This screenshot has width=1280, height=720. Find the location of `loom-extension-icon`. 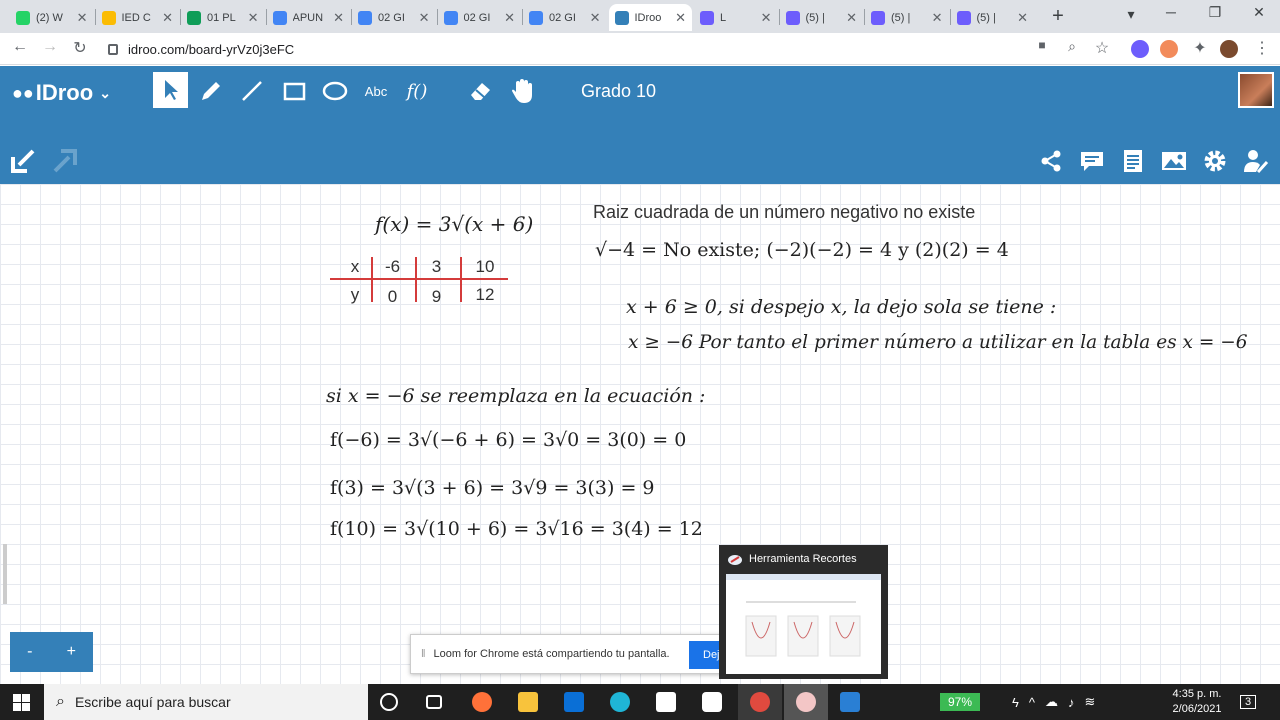

loom-extension-icon is located at coordinates (1169, 49).